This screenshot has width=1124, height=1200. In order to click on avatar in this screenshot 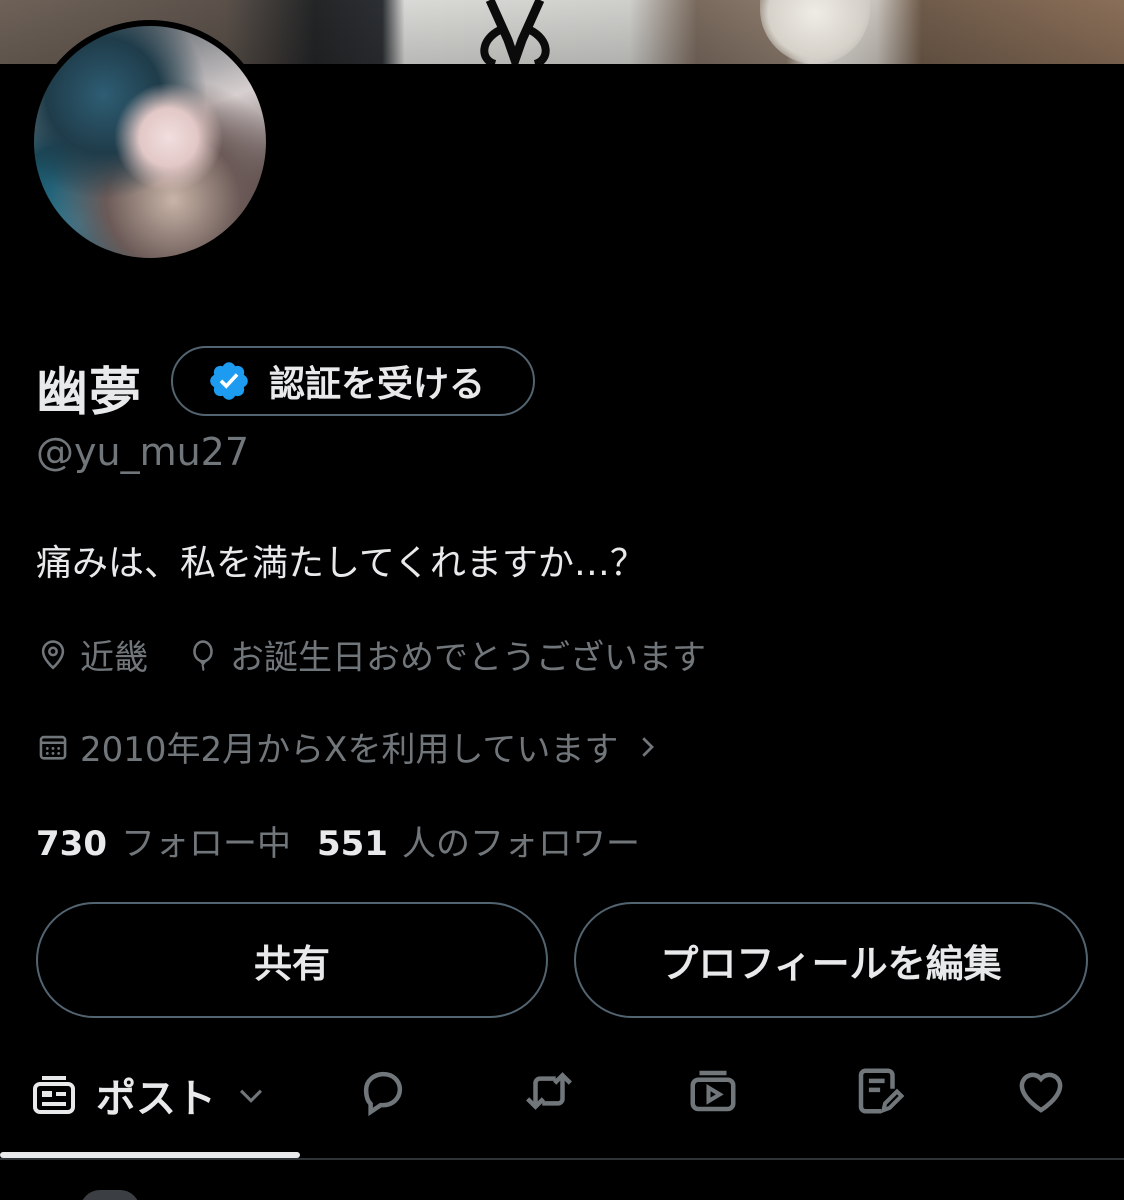, I will do `click(150, 142)`.